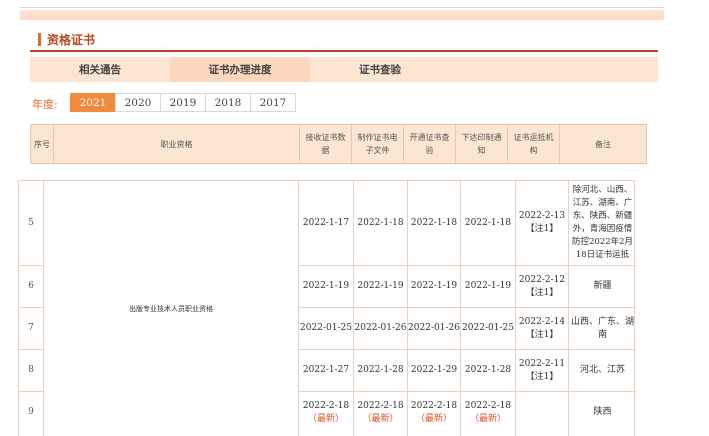 The image size is (709, 436). I want to click on header-remark: 备注, so click(603, 144).